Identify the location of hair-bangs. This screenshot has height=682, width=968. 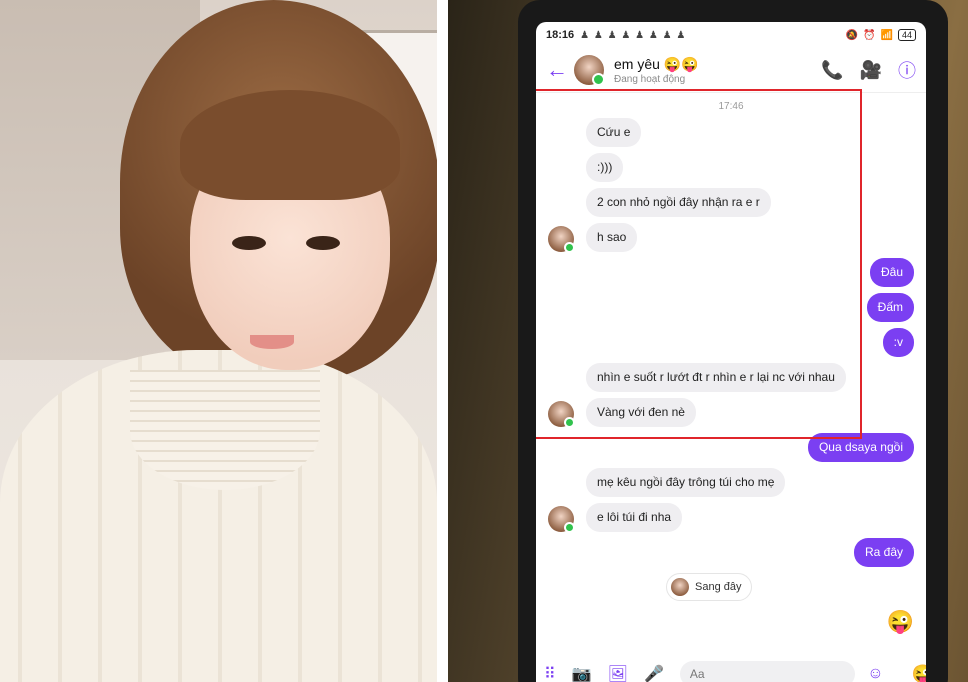
(290, 145).